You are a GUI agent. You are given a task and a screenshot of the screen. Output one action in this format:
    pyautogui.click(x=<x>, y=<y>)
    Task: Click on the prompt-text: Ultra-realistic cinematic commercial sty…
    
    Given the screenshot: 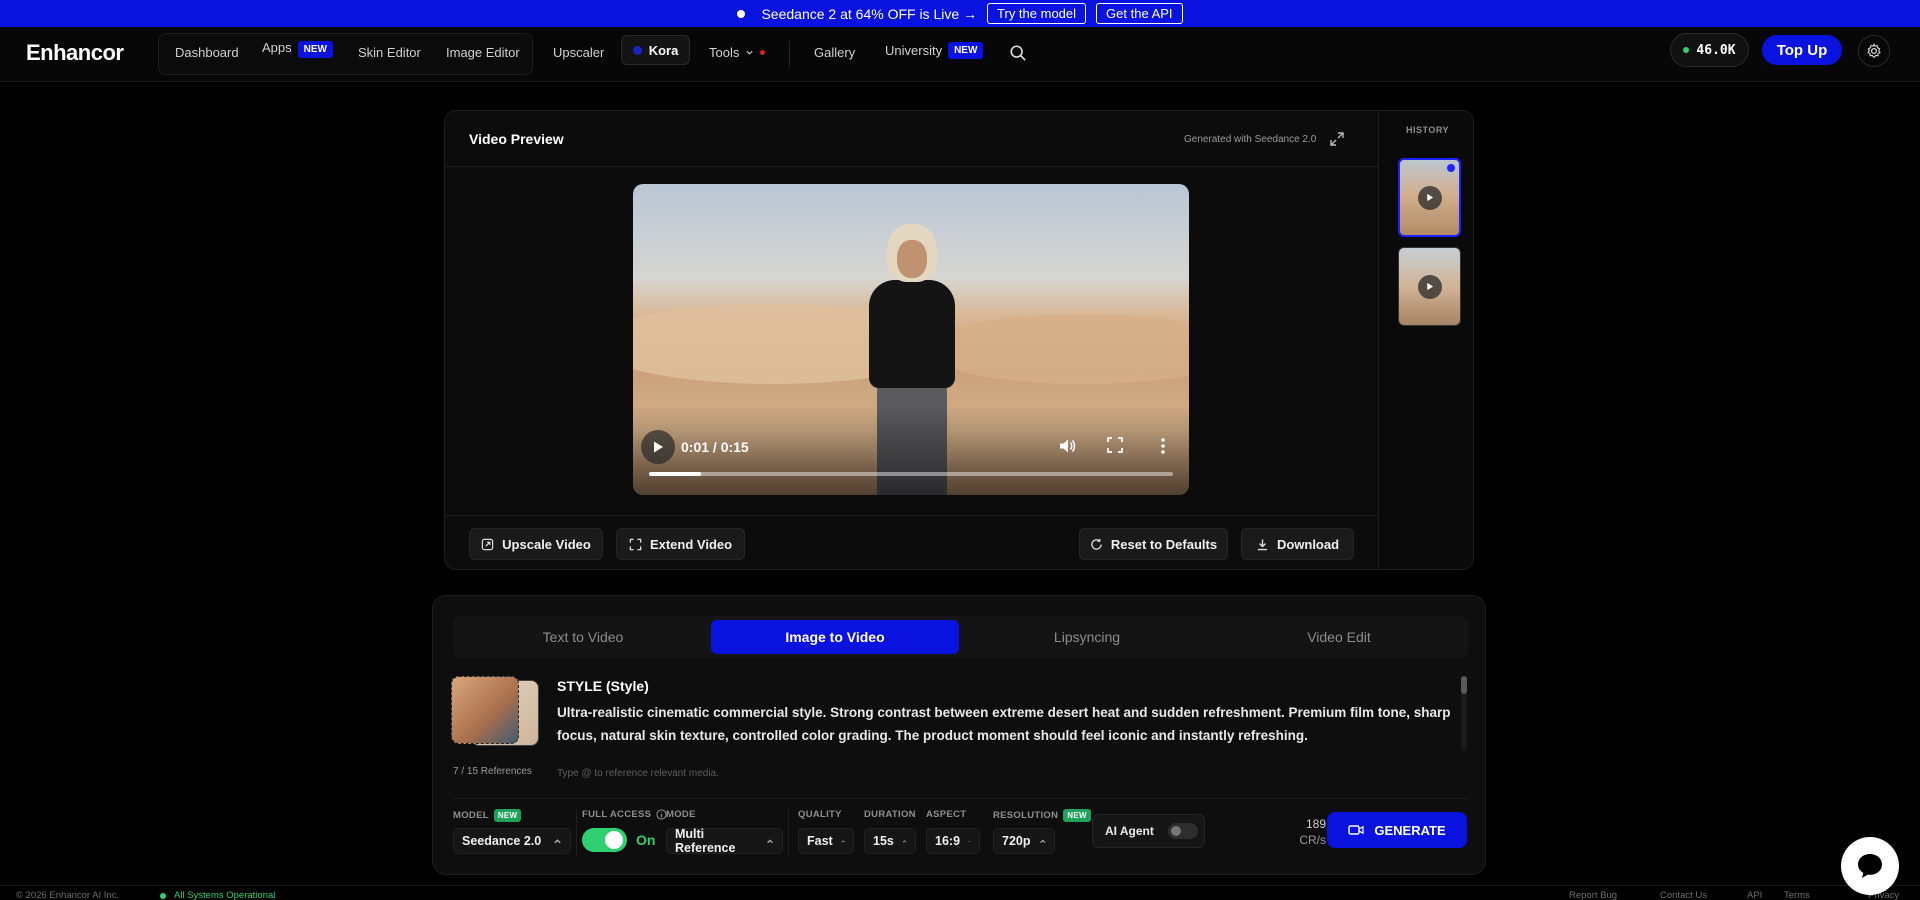 What is the action you would take?
    pyautogui.click(x=1012, y=724)
    